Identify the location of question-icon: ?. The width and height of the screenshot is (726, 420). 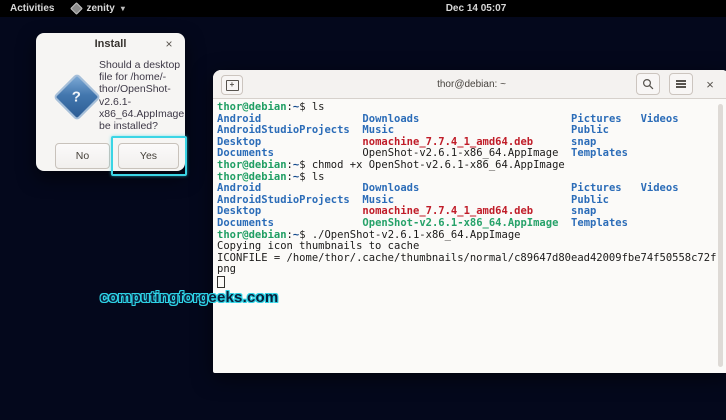
(77, 97).